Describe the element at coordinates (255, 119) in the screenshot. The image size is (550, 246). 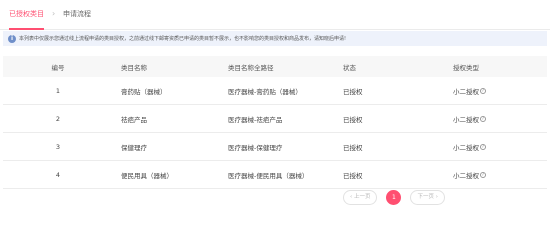
I see `row-category-path: 医疗器械-祛疤产品` at that location.